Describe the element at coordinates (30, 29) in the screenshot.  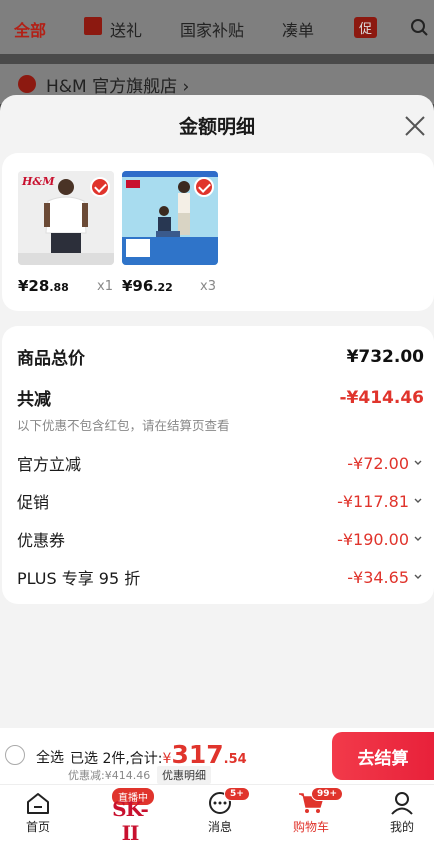
I see `tab-all: 全部` at that location.